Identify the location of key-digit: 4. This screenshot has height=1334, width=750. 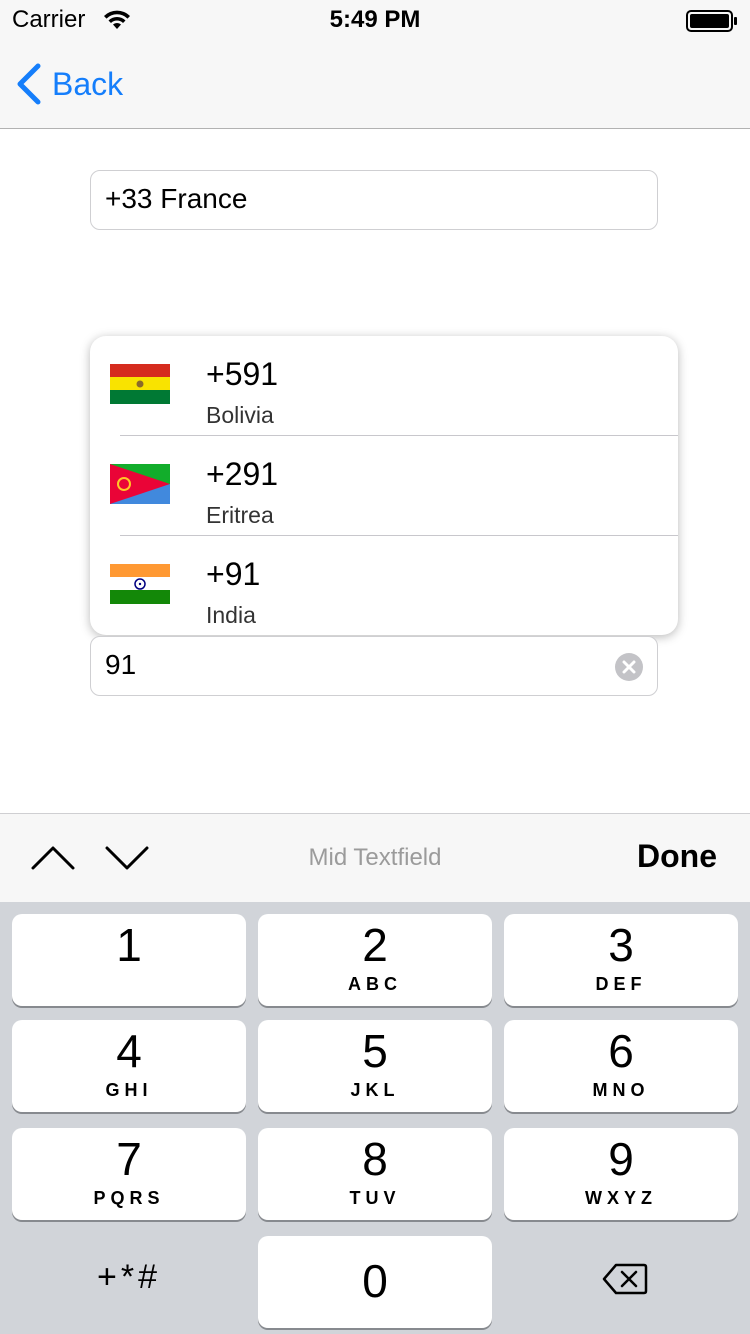
(129, 1051).